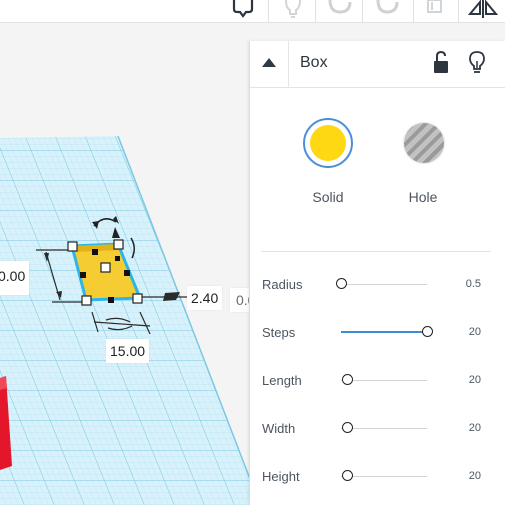 The width and height of the screenshot is (505, 505). What do you see at coordinates (377, 64) in the screenshot?
I see `inspector-header: Box` at bounding box center [377, 64].